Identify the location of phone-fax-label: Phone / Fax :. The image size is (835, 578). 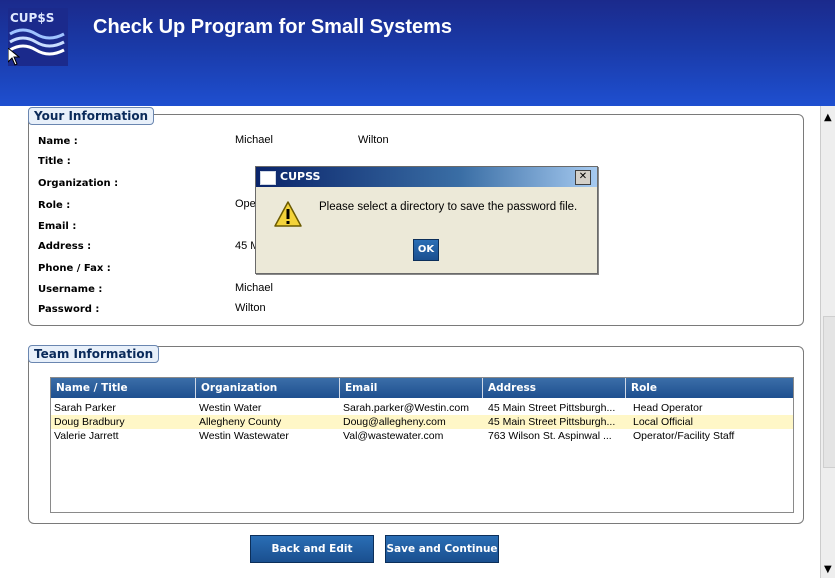
(74, 268).